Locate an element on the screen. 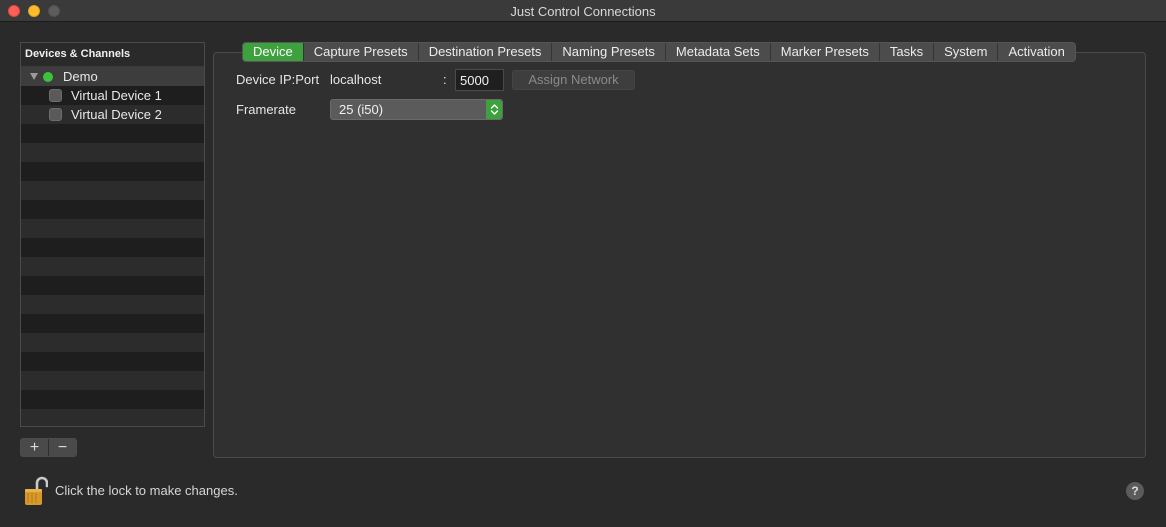 The image size is (1166, 527). remove-device-button: − is located at coordinates (62, 447).